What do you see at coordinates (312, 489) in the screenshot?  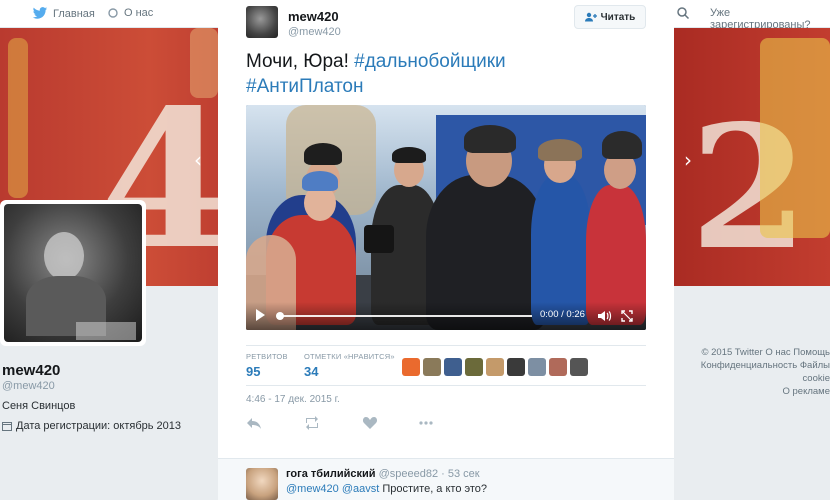 I see `mention-link: @mew420` at bounding box center [312, 489].